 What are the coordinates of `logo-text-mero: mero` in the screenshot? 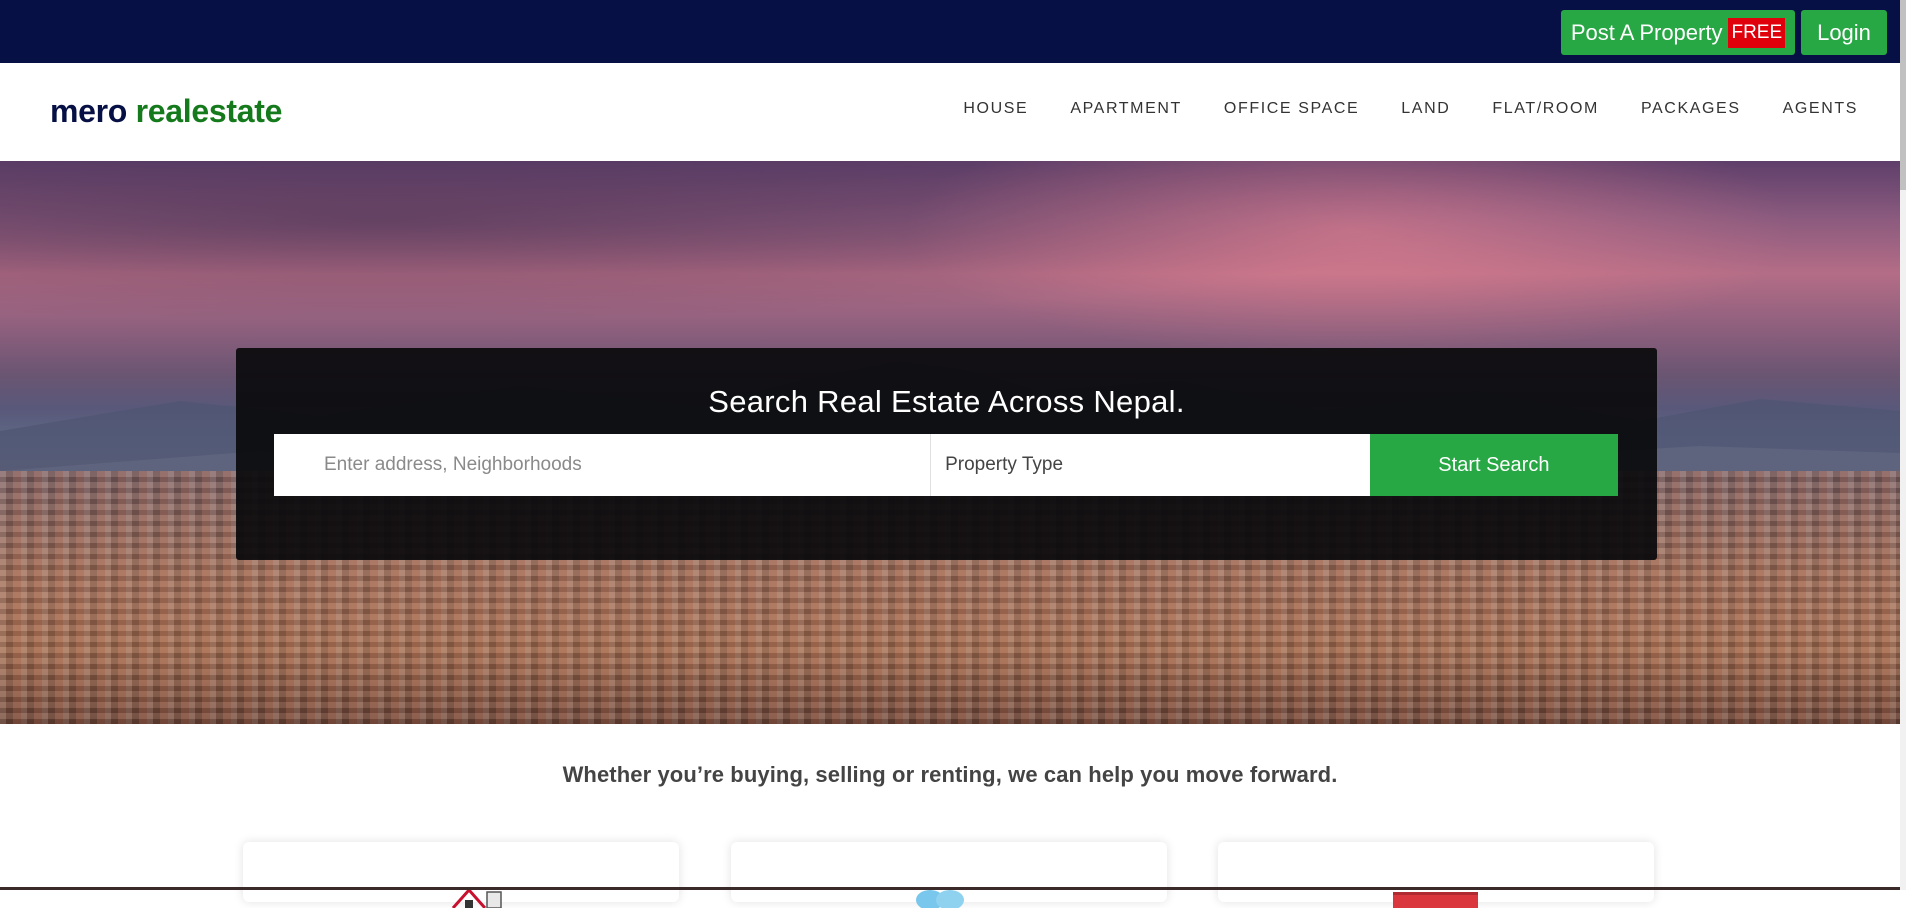 It's located at (89, 111).